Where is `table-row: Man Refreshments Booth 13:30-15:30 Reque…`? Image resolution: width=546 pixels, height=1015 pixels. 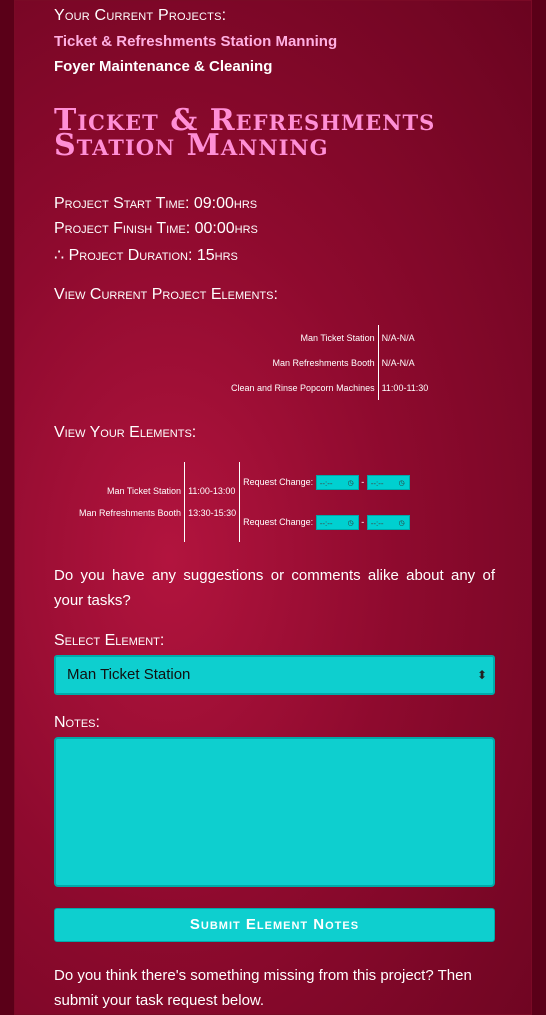 table-row: Man Refreshments Booth 13:30-15:30 Reque… is located at coordinates (244, 522).